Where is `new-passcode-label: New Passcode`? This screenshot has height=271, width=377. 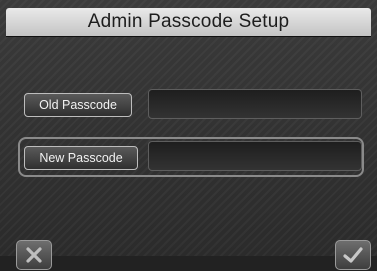
new-passcode-label: New Passcode is located at coordinates (81, 158).